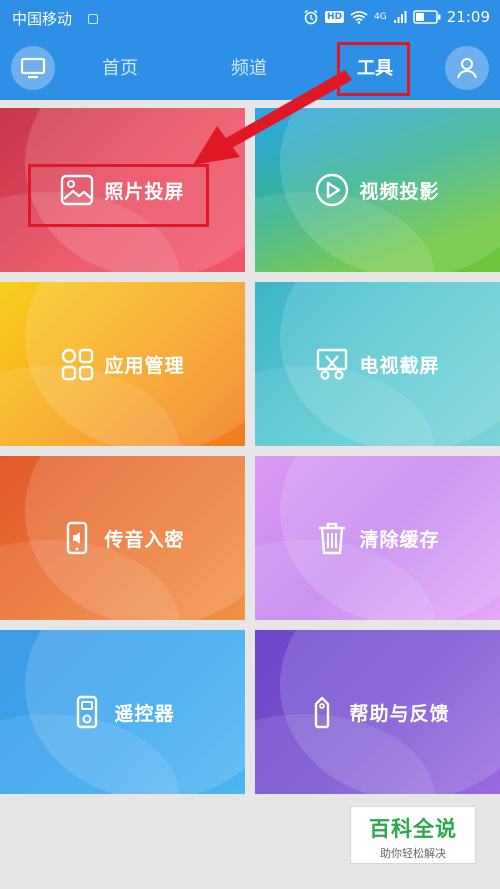 Image resolution: width=500 pixels, height=889 pixels. Describe the element at coordinates (413, 829) in the screenshot. I see `watermark-title: 百科全说` at that location.